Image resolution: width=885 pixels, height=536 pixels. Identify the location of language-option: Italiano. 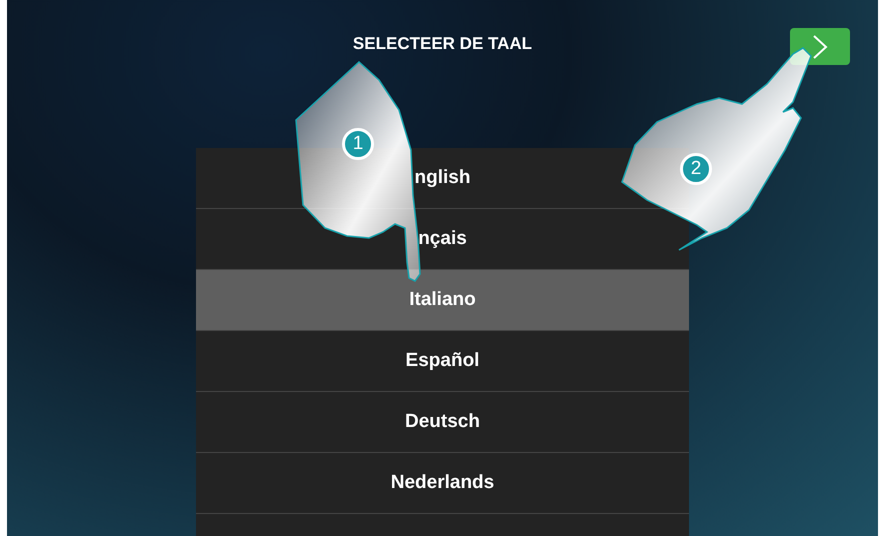
(442, 300).